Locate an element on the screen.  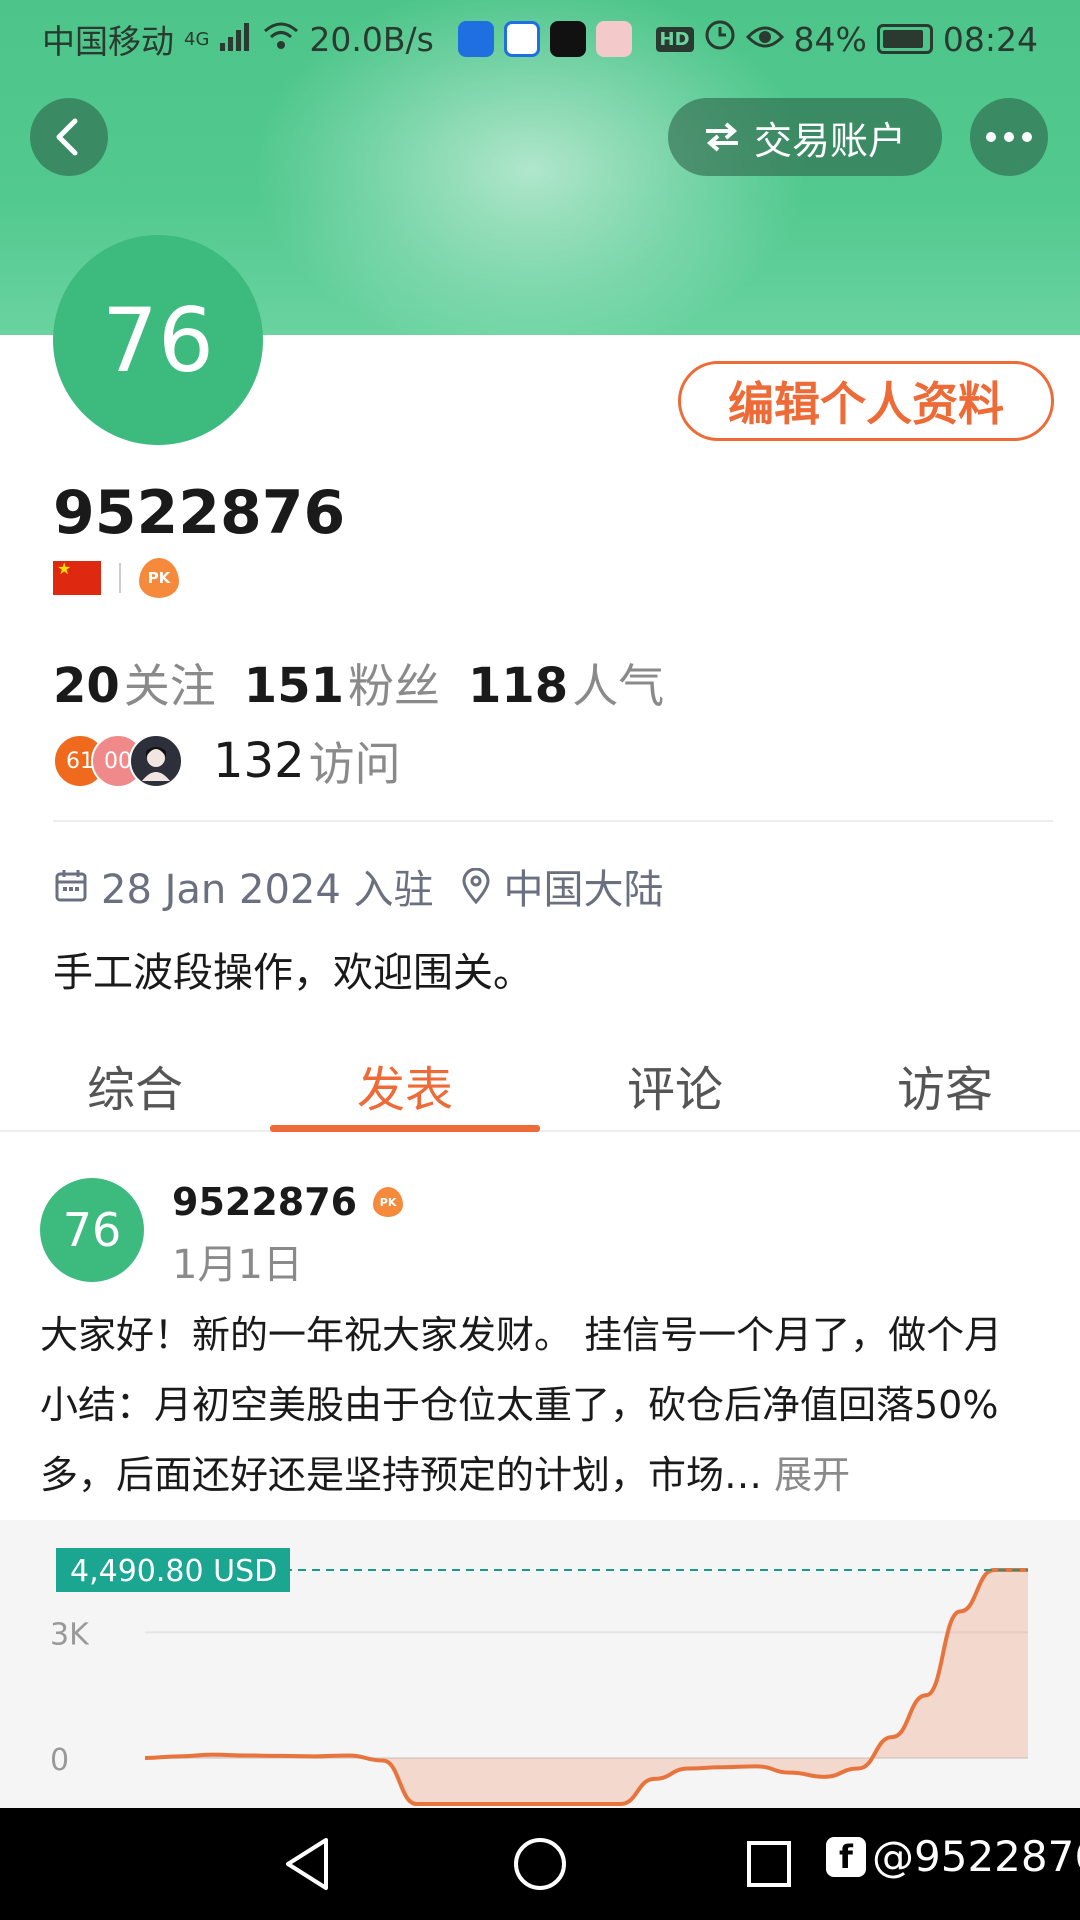
swap-icon is located at coordinates (721, 137).